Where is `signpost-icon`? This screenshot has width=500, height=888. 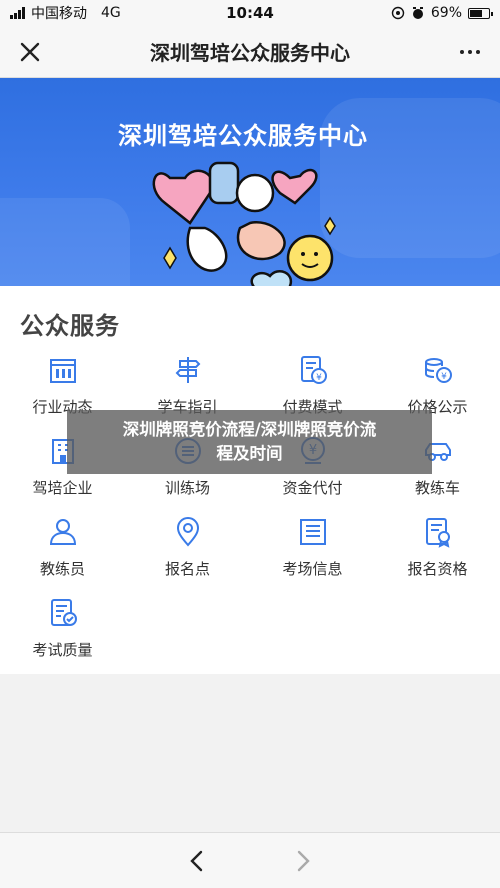 signpost-icon is located at coordinates (188, 370).